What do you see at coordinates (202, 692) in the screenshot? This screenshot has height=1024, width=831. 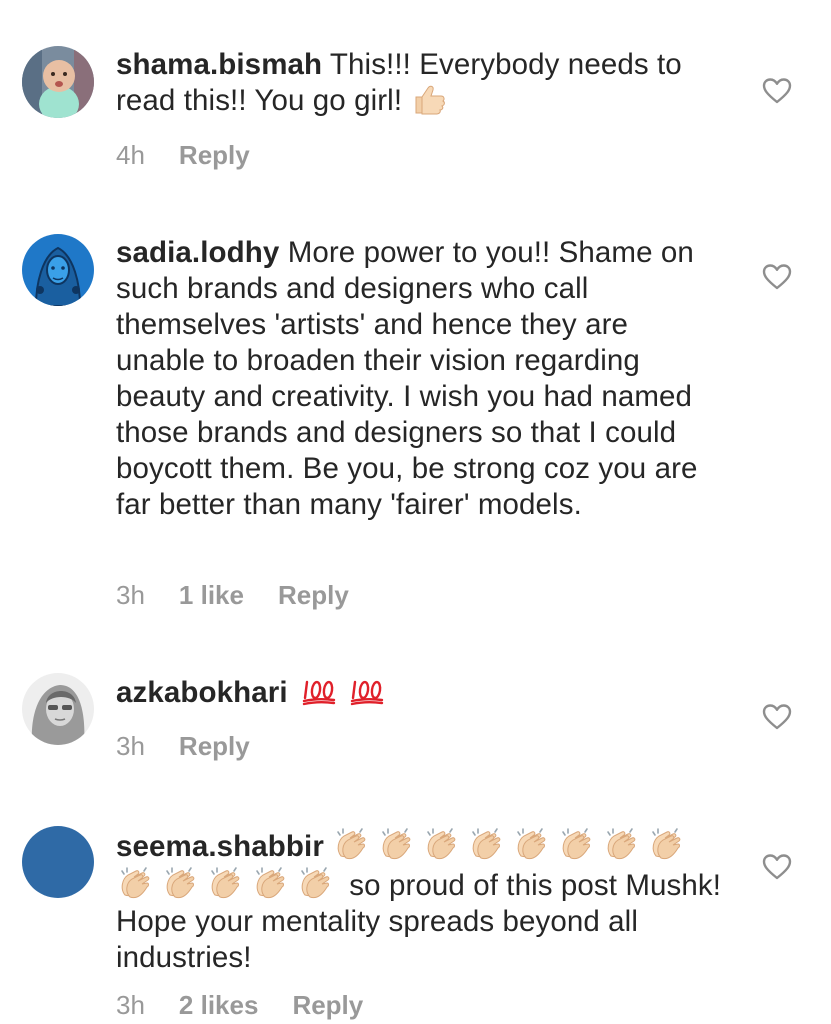 I see `comment-username: azkabokhari` at bounding box center [202, 692].